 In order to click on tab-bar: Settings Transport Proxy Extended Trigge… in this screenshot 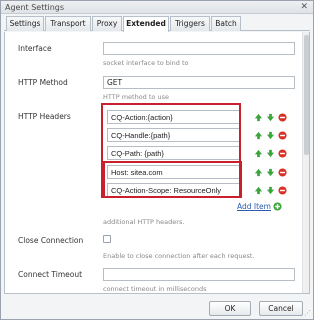, I will do `click(157, 24)`.